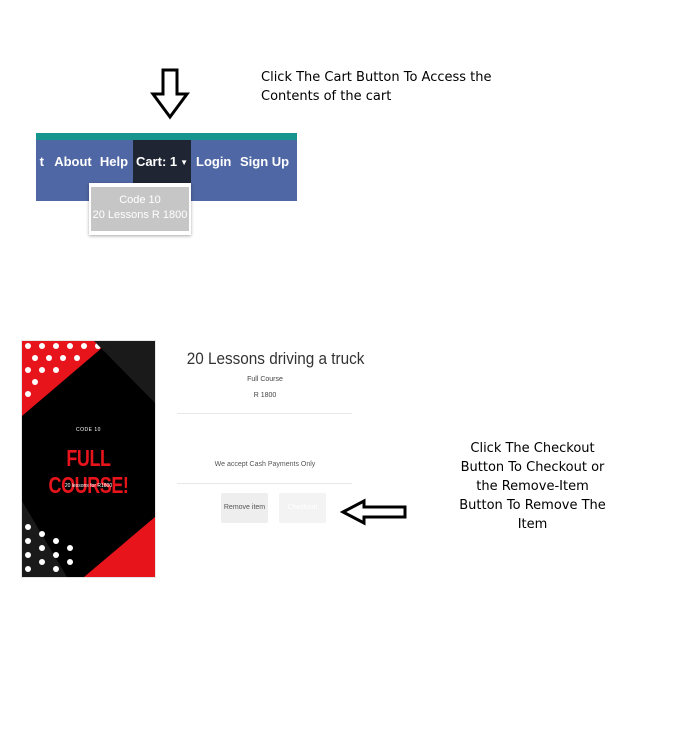 The width and height of the screenshot is (673, 735). Describe the element at coordinates (265, 464) in the screenshot. I see `payment-note: We accept Cash Payments Only` at that location.